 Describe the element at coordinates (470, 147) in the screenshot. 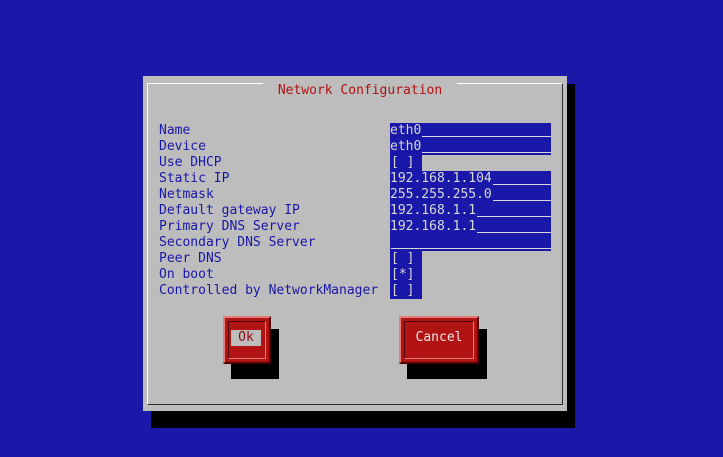

I see `device-field: eth0` at that location.